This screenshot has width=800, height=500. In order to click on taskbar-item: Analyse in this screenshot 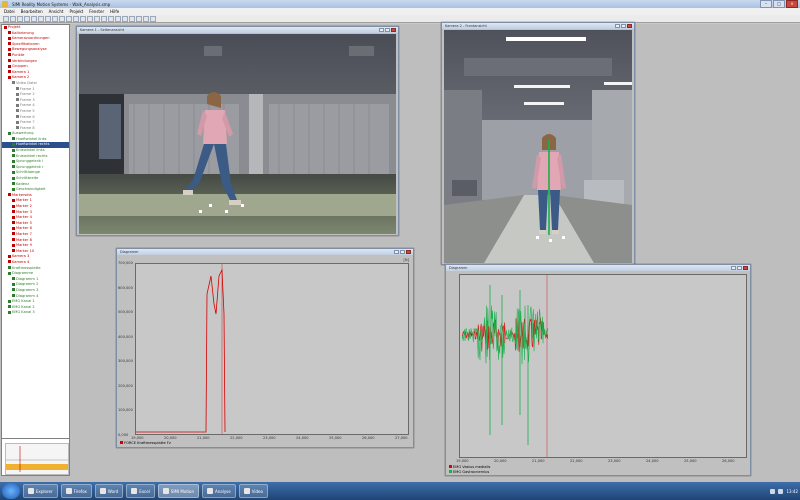, I will do `click(218, 491)`.